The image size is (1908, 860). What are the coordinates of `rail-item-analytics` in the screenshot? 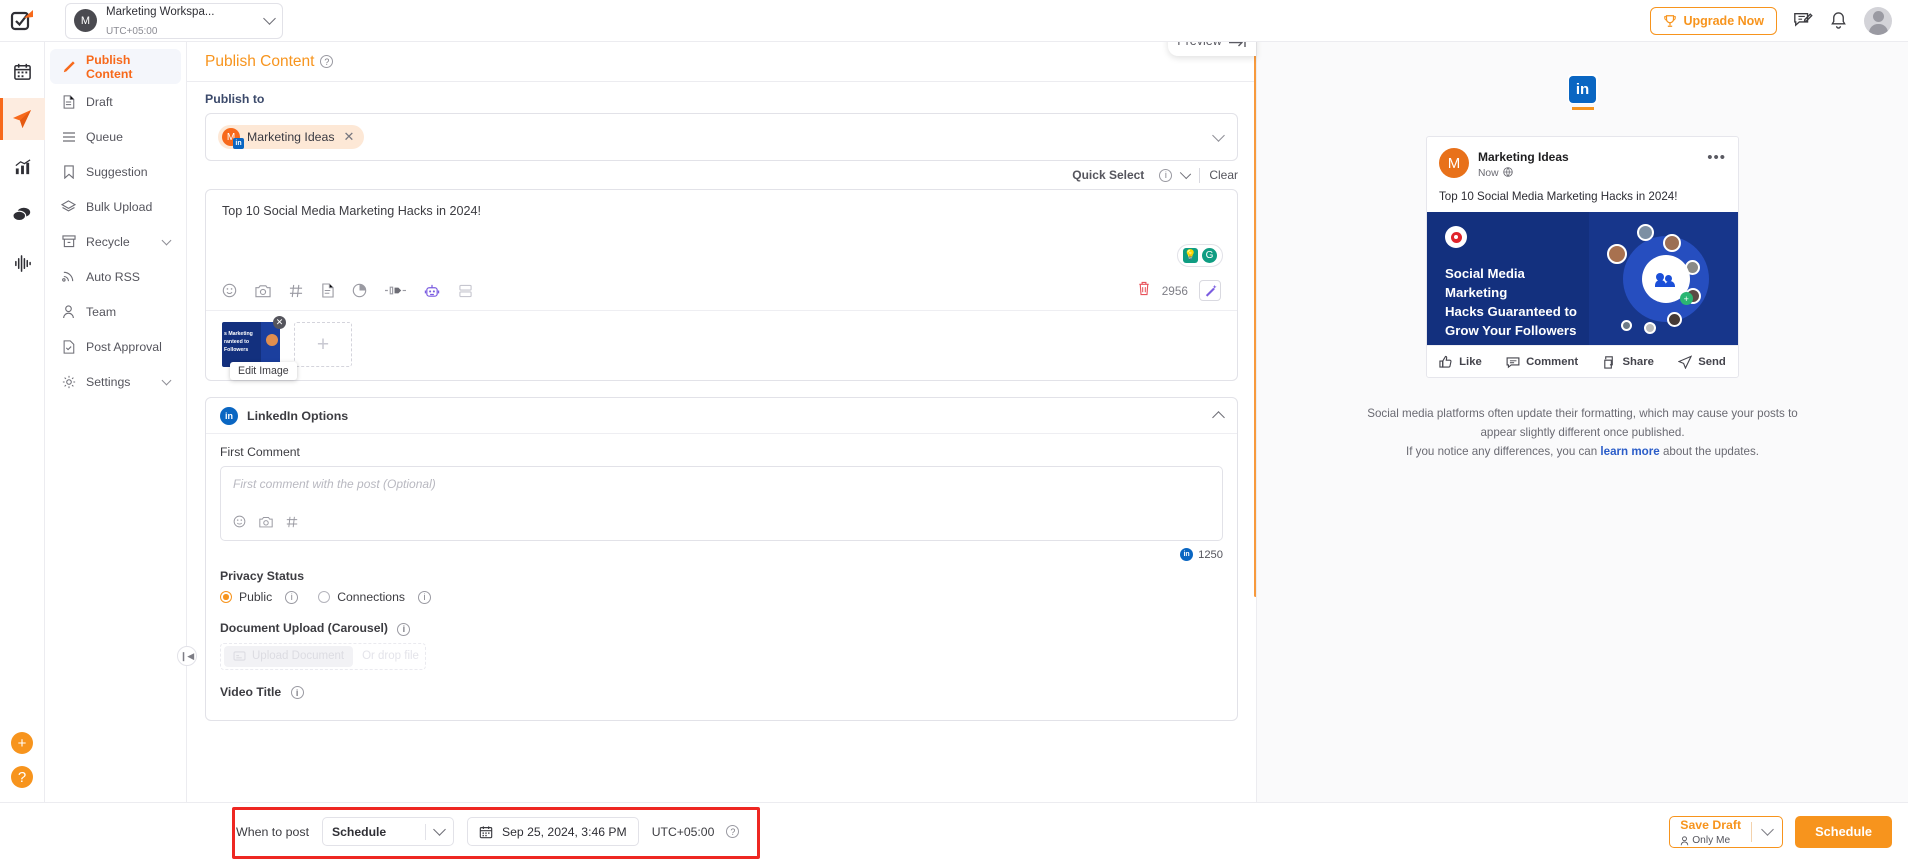 It's located at (22, 167).